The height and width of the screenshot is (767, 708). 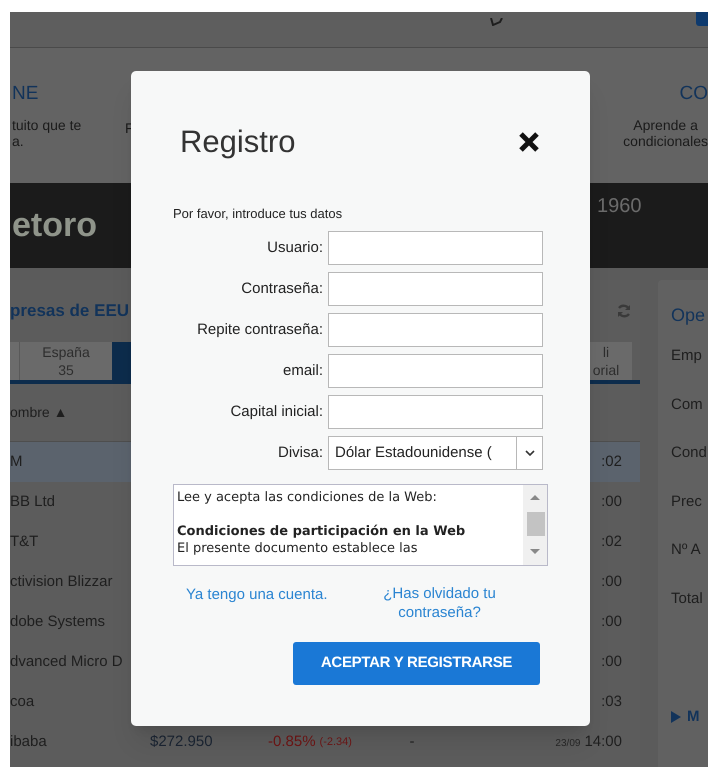 I want to click on change-cell-text: -0.85%, so click(x=292, y=742).